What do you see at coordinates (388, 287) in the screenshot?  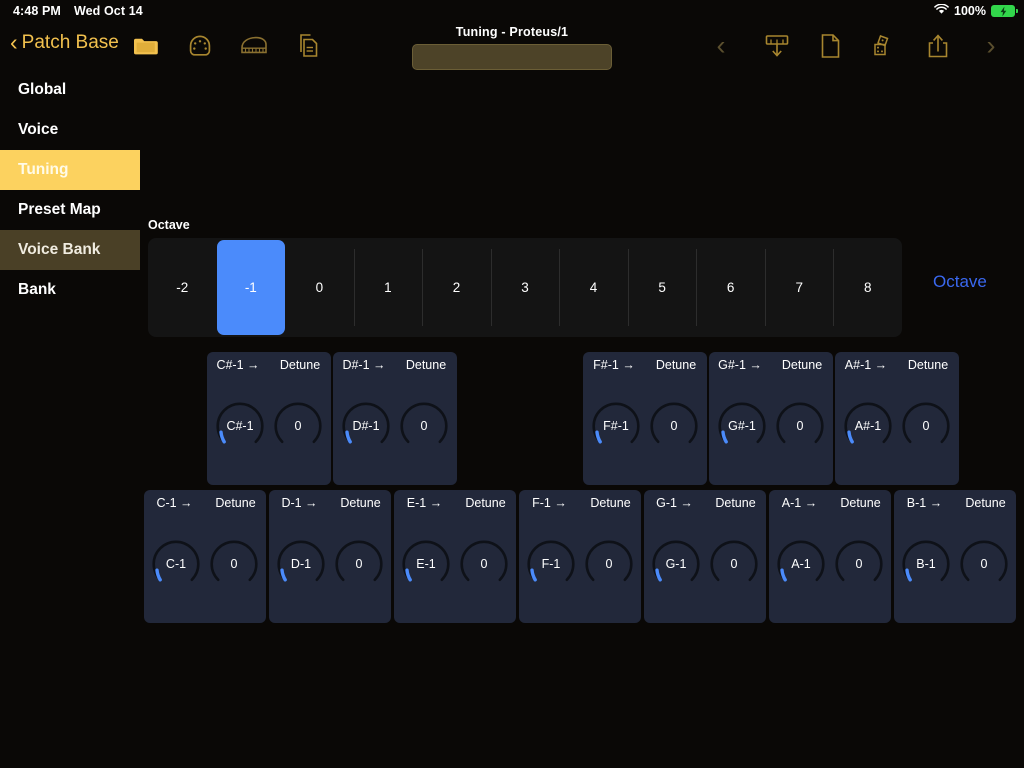 I see `octave-segment-1: 1` at bounding box center [388, 287].